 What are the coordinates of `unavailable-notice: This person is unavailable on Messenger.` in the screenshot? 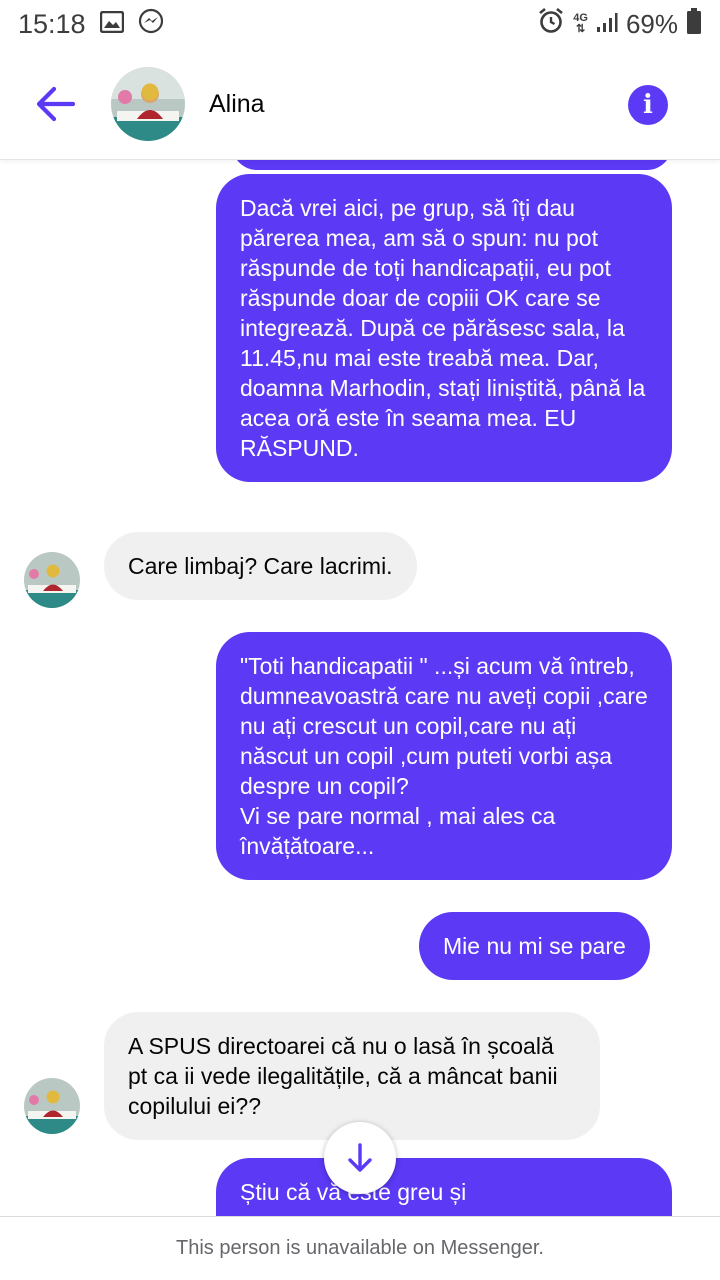 It's located at (360, 1248).